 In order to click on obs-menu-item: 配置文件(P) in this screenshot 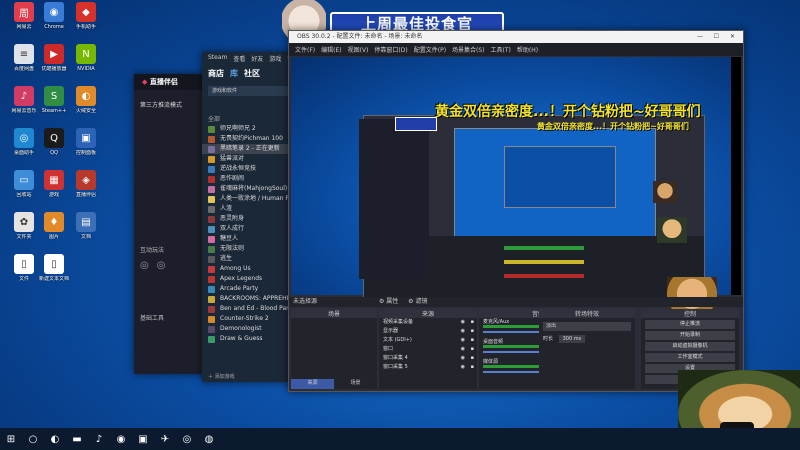, I will do `click(430, 49)`.